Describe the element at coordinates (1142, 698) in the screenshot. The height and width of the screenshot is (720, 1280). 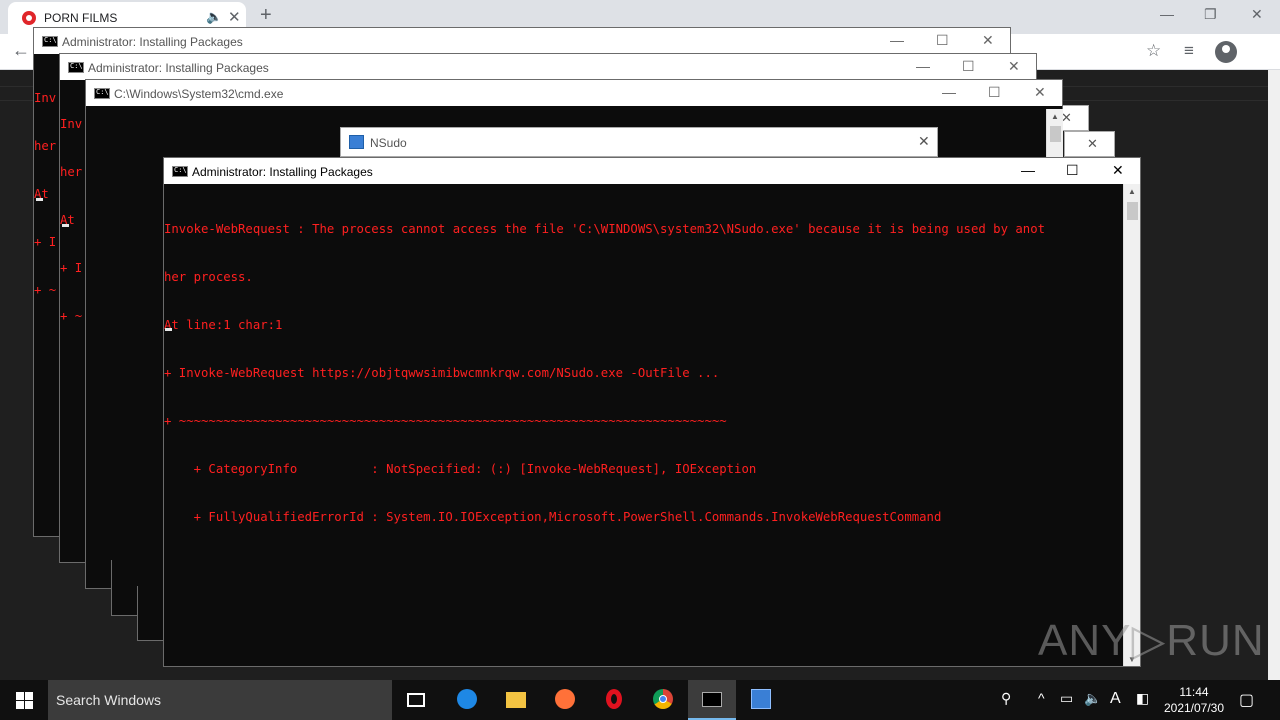
I see `action-icon: ◧` at that location.